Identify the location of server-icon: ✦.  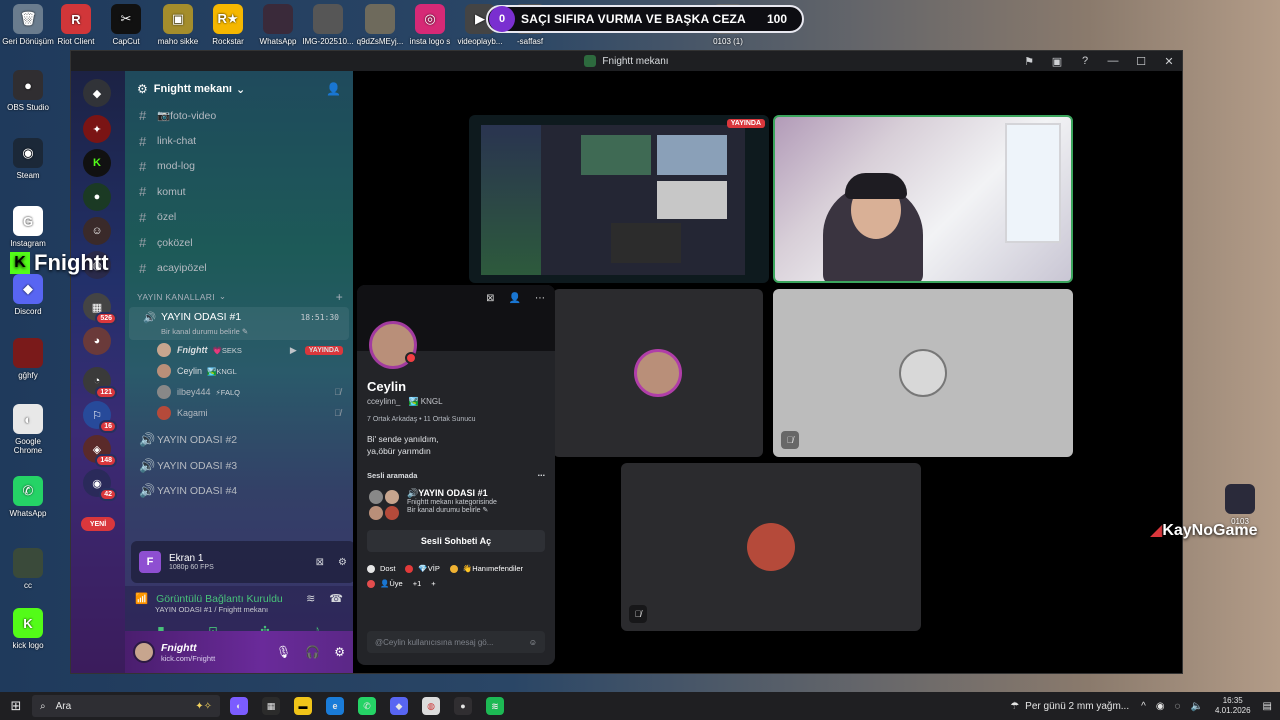
(97, 129).